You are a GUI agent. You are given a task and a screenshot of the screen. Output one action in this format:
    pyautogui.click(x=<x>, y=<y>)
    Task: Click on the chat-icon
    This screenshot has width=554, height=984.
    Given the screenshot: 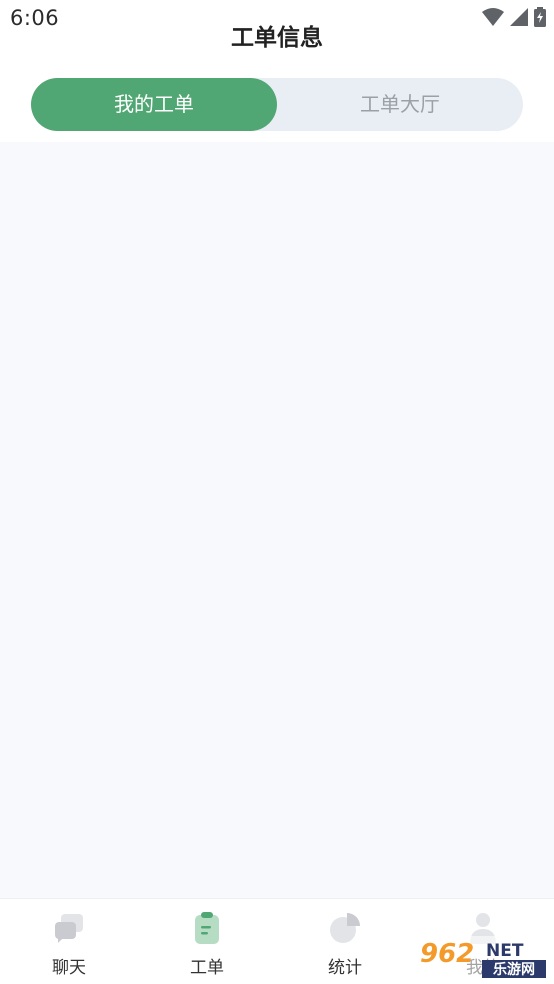 What is the action you would take?
    pyautogui.click(x=69, y=928)
    